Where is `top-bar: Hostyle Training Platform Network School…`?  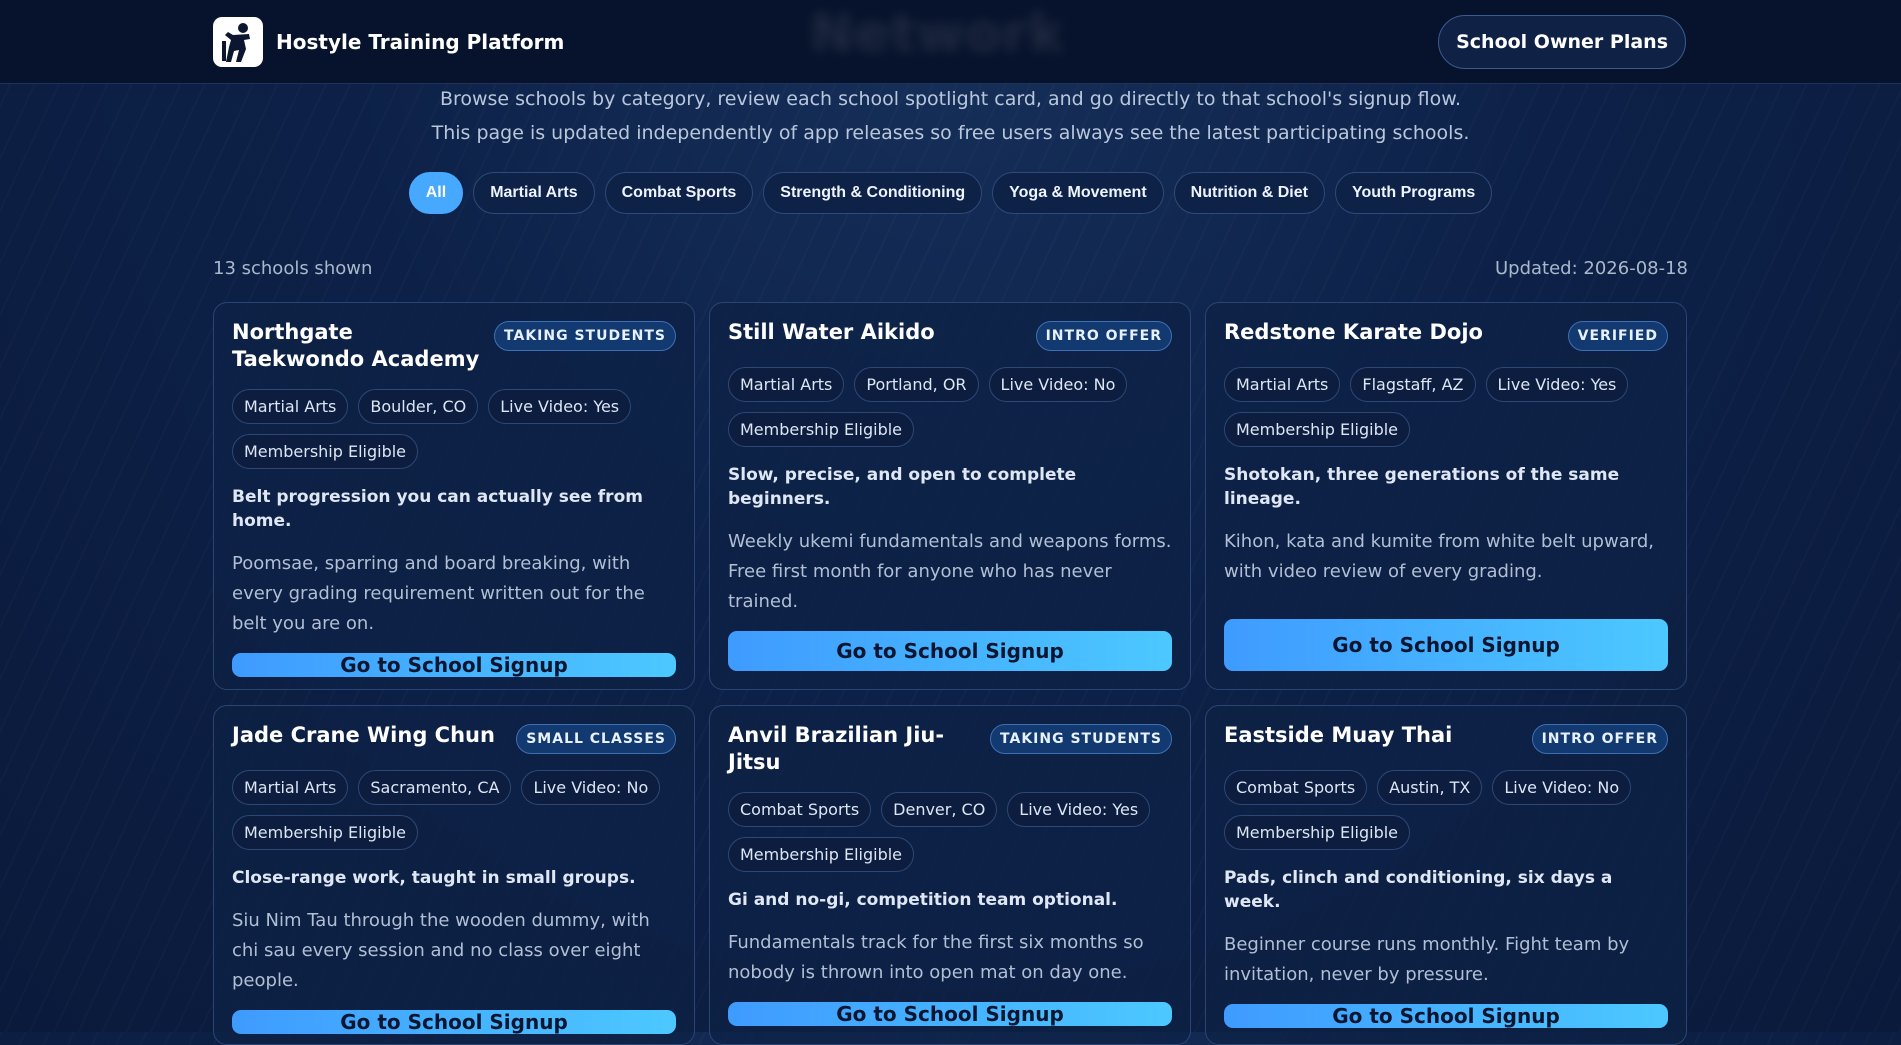 top-bar: Hostyle Training Platform Network School… is located at coordinates (950, 42).